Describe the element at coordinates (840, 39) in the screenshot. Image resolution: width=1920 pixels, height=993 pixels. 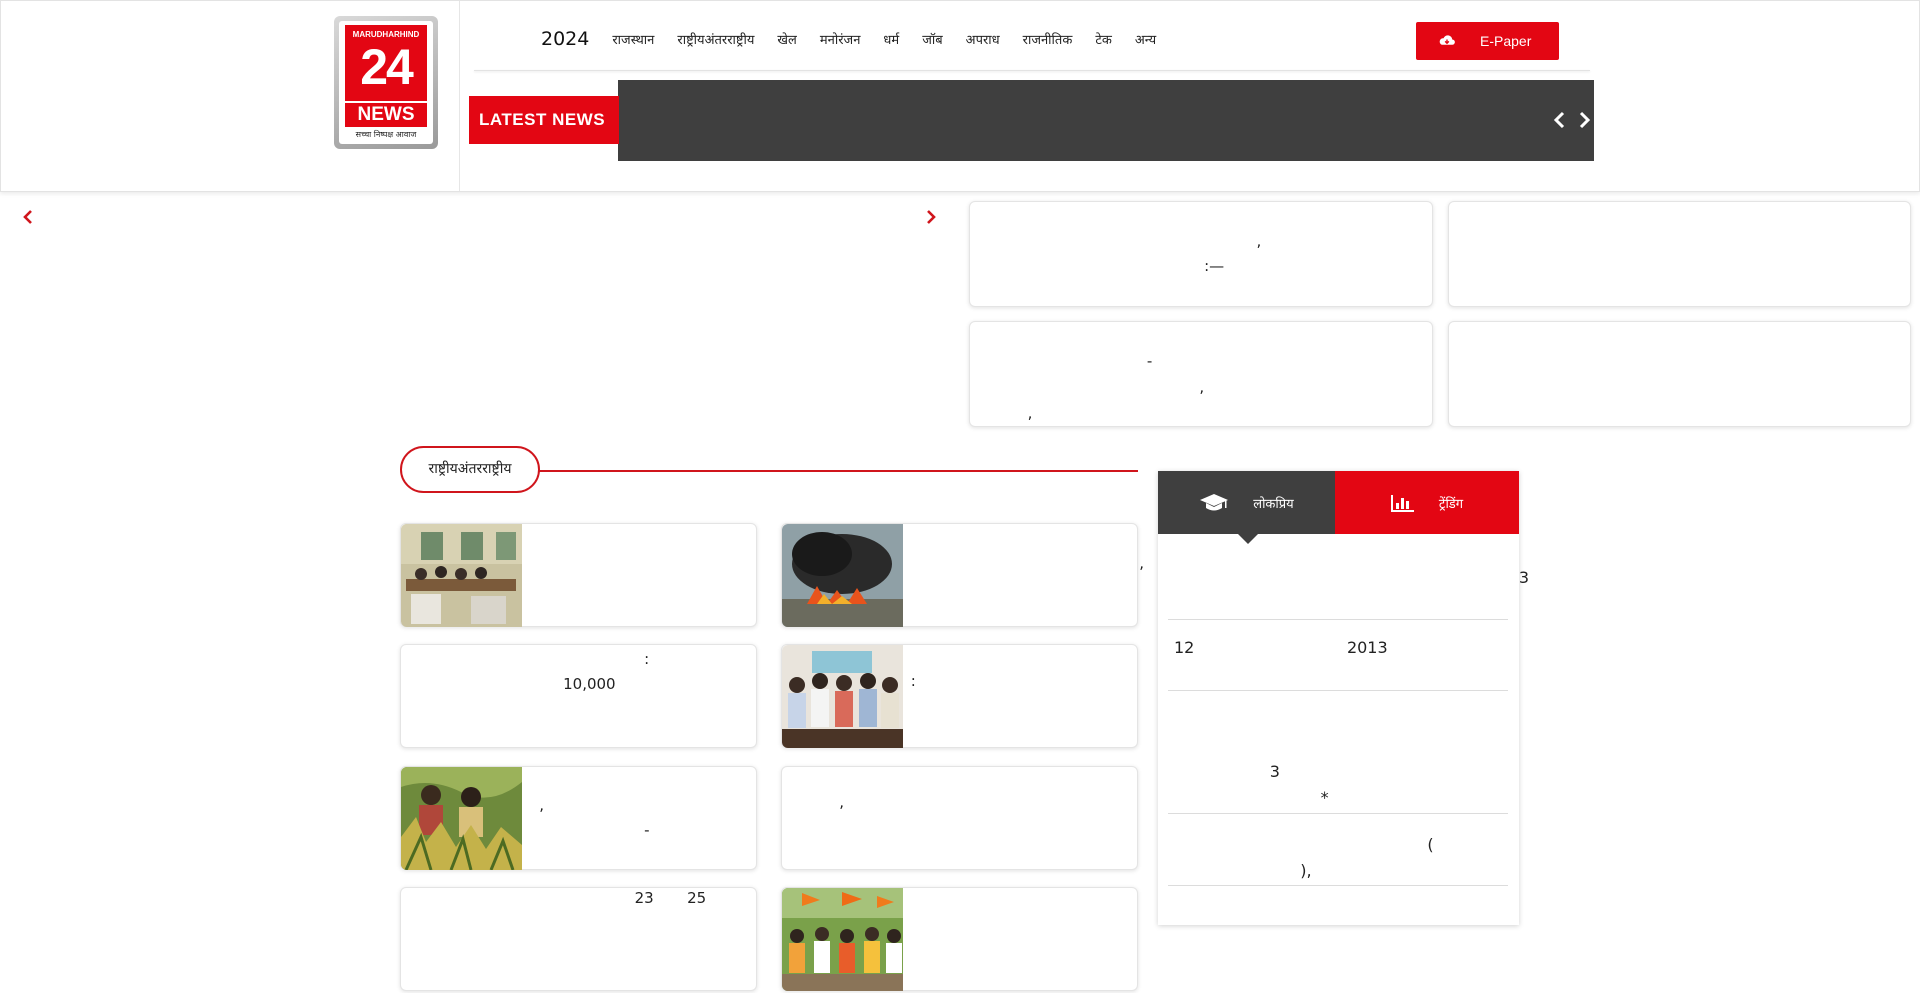
I see `nav-item-entertainment: मनोरंजन` at that location.